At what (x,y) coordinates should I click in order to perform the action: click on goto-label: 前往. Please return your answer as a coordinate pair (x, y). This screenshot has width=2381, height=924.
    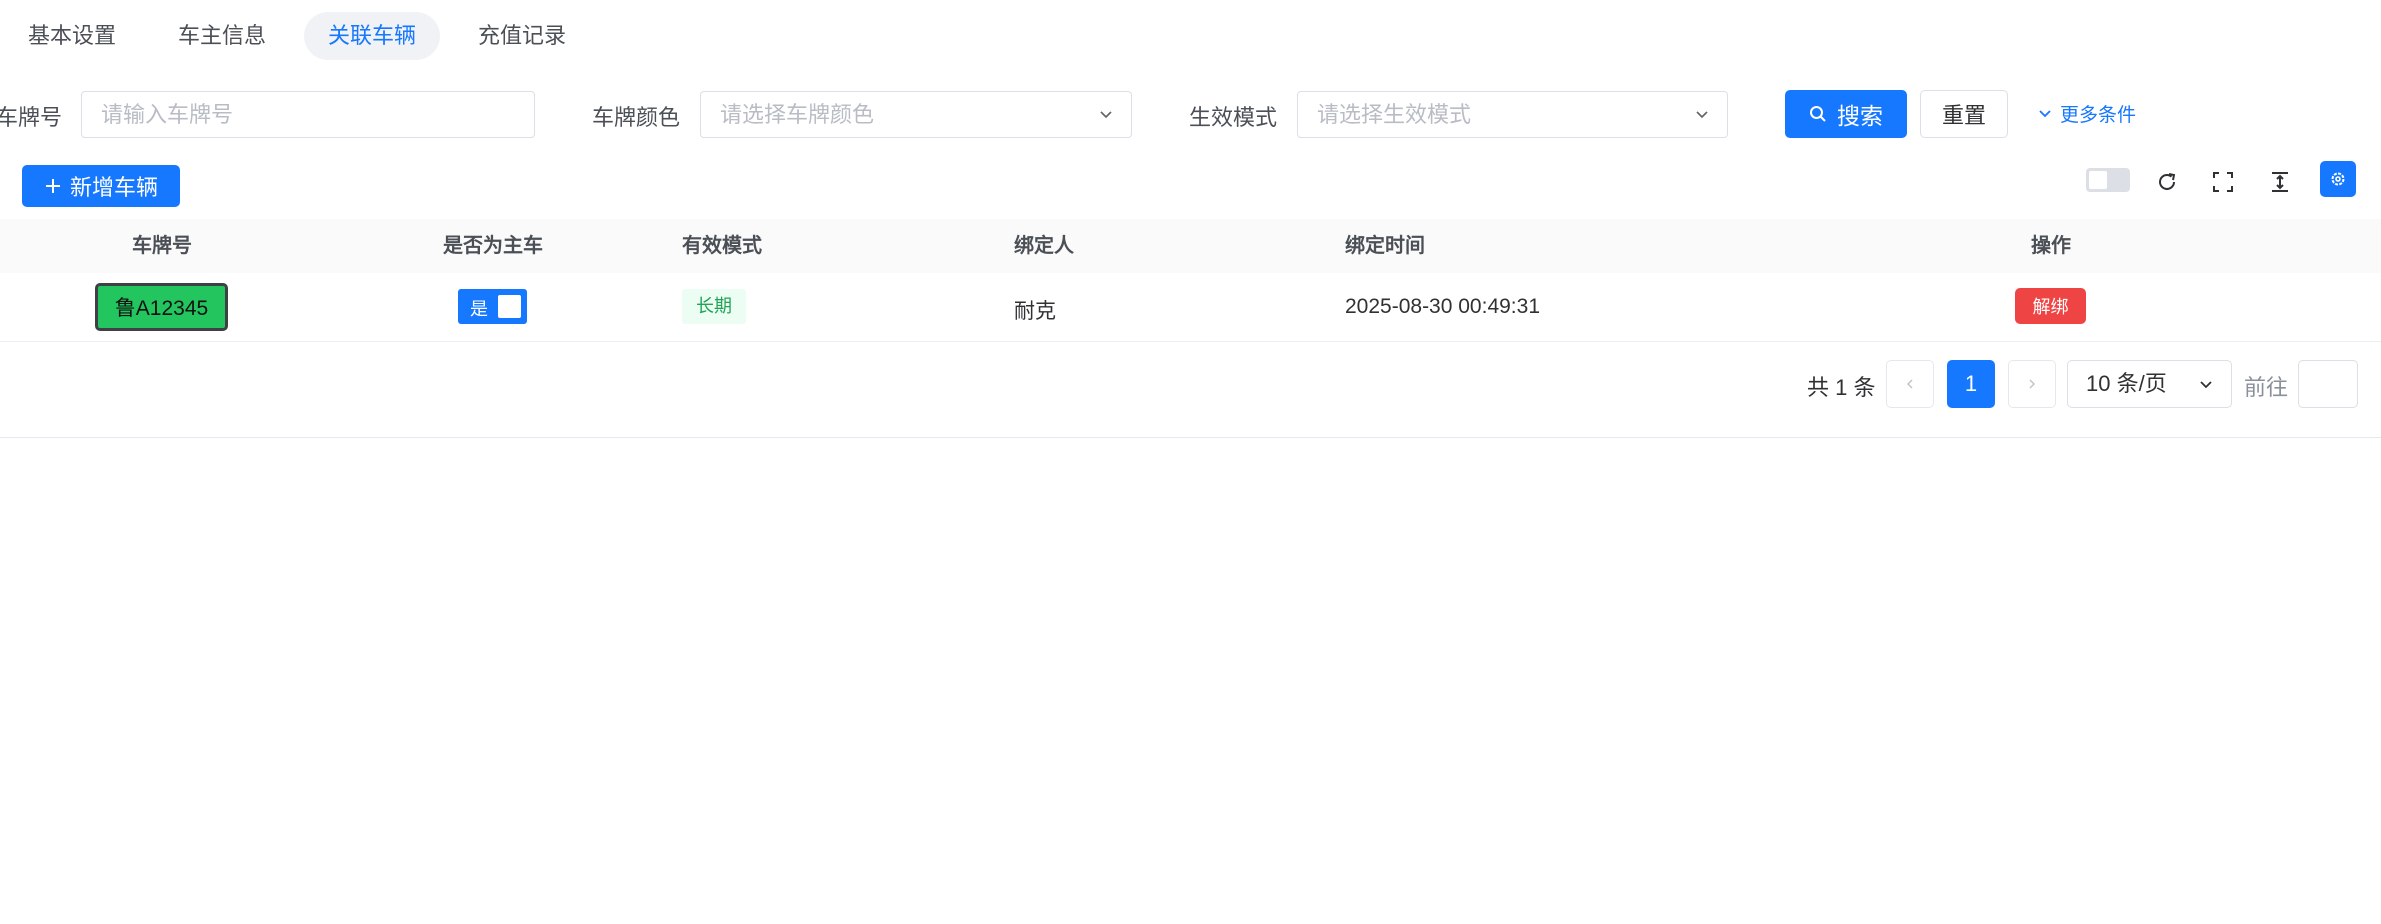
    Looking at the image, I should click on (2266, 387).